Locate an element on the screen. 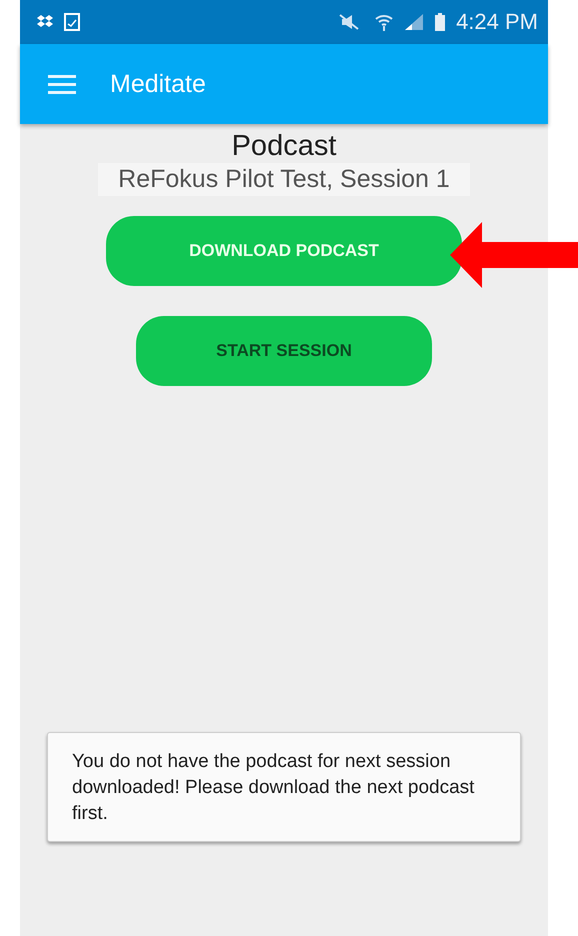  signal-icon is located at coordinates (414, 22).